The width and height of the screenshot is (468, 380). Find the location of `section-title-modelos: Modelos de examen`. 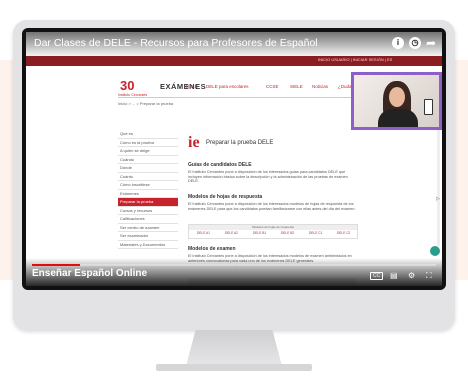

section-title-modelos: Modelos de examen is located at coordinates (212, 249).